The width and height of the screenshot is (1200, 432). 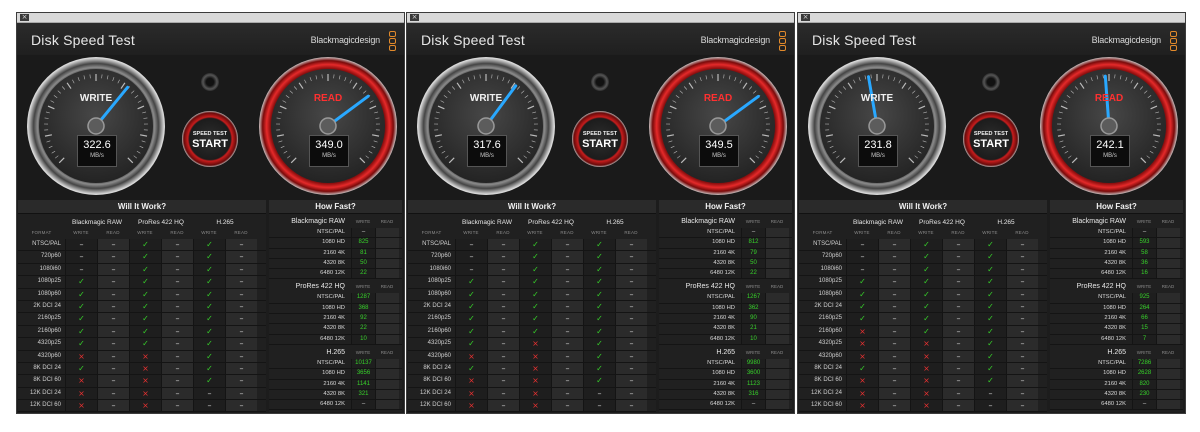 What do you see at coordinates (1144, 308) in the screenshot?
I see `write-fps-value: 264` at bounding box center [1144, 308].